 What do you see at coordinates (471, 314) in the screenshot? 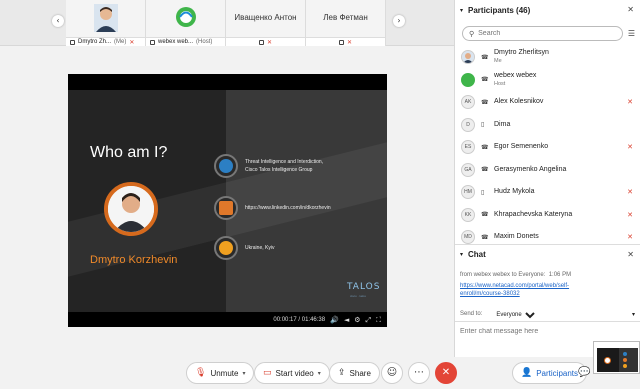
I see `send-to-label: Send to:` at bounding box center [471, 314].